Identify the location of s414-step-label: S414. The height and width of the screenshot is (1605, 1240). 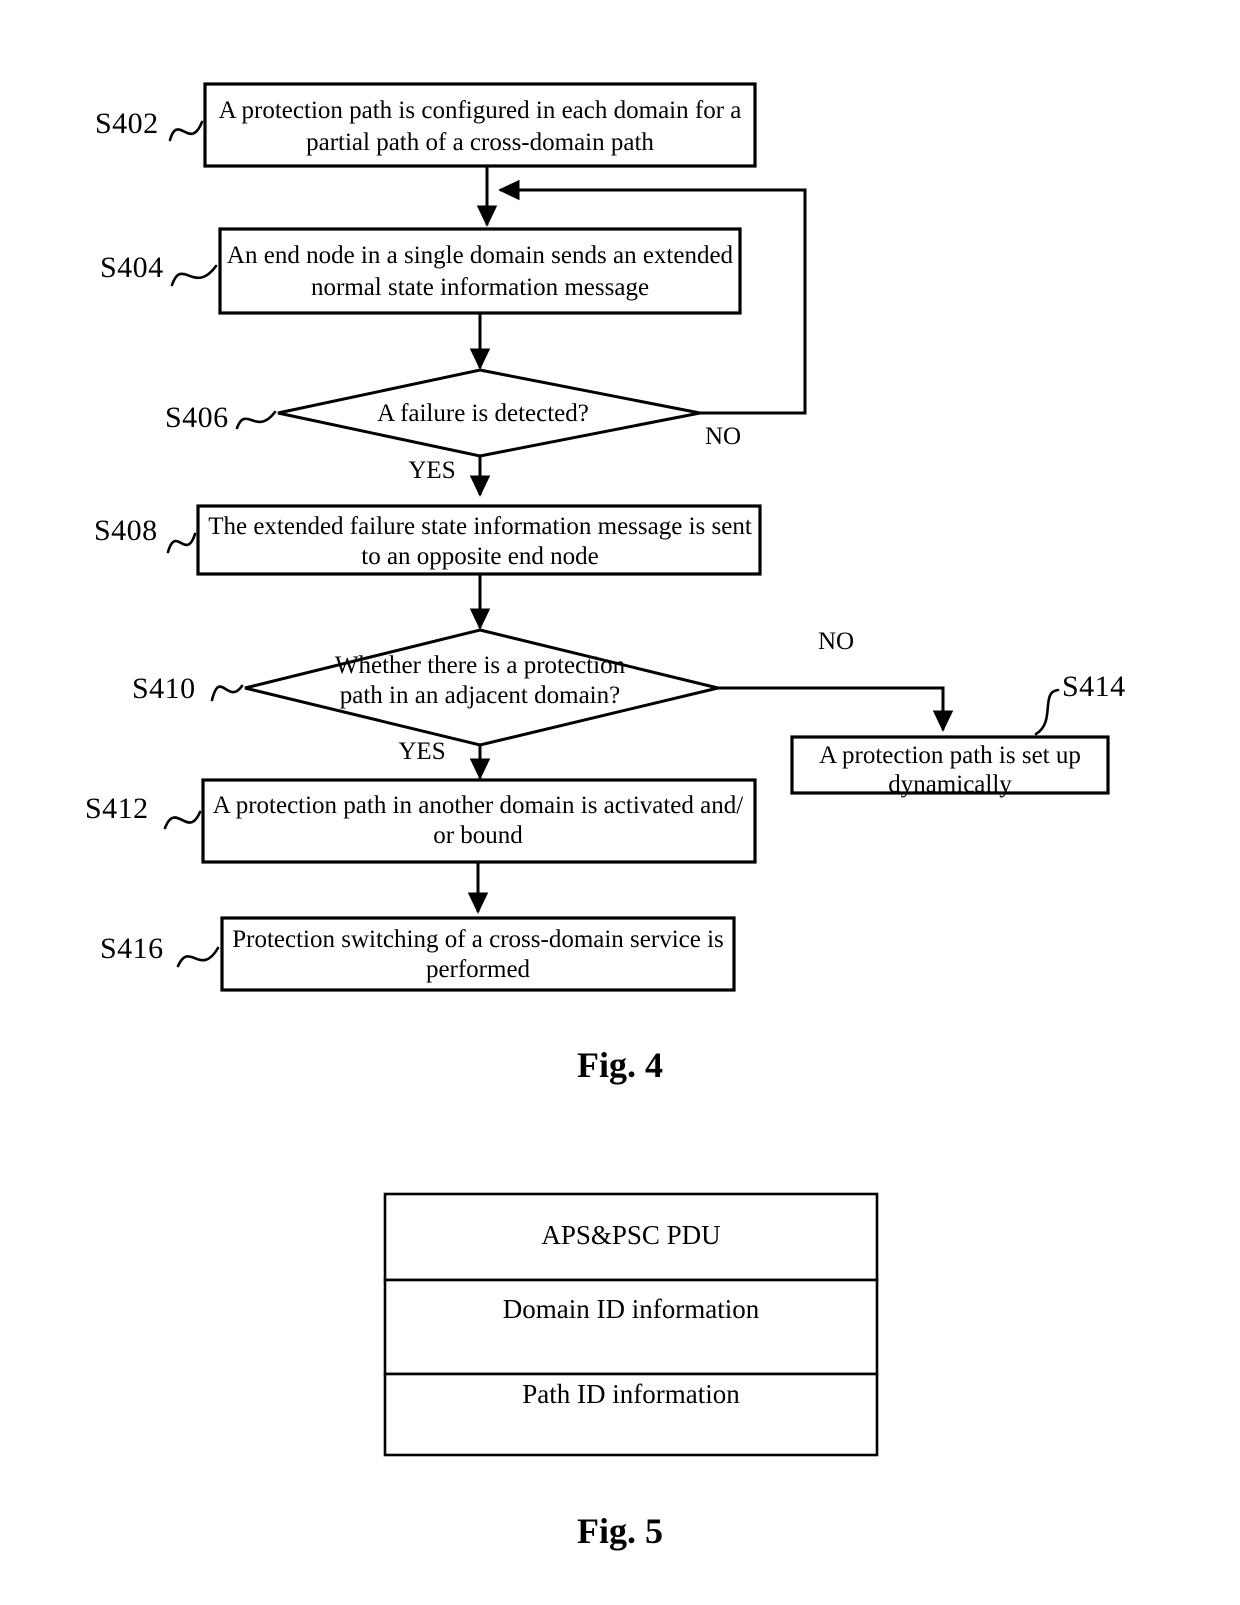
(1094, 686).